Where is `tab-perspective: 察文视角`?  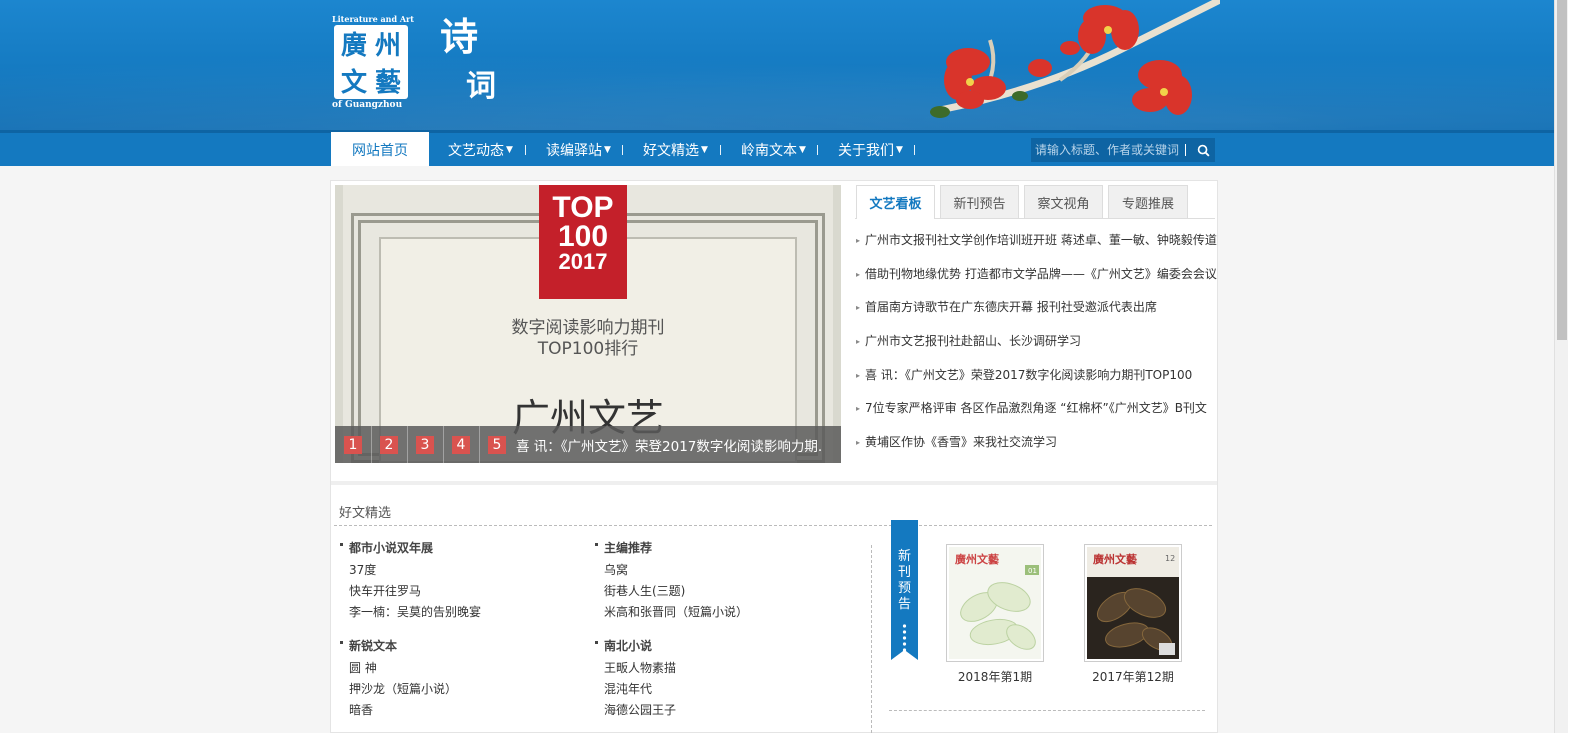
tab-perspective: 察文视角 is located at coordinates (1063, 201).